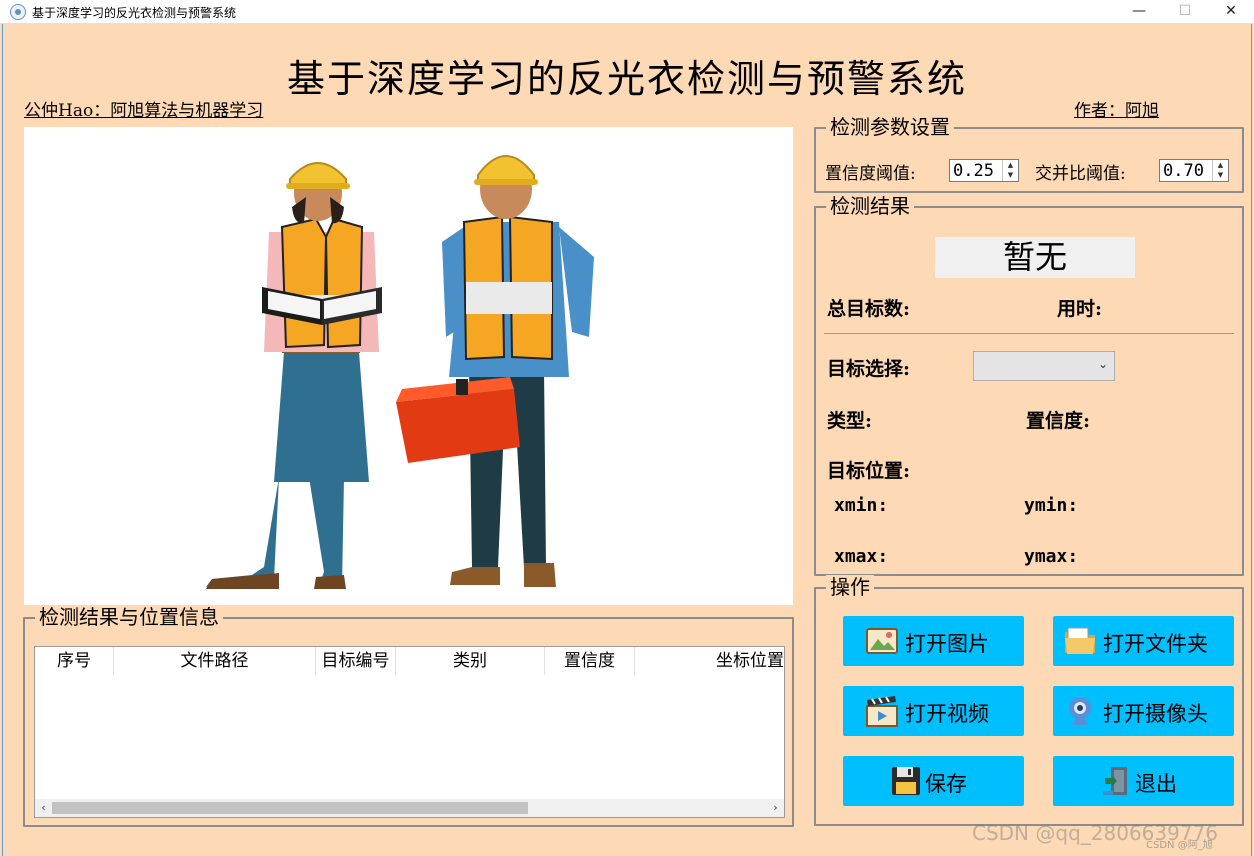 The width and height of the screenshot is (1254, 856). What do you see at coordinates (1051, 505) in the screenshot?
I see `ymin-label: ymin:` at bounding box center [1051, 505].